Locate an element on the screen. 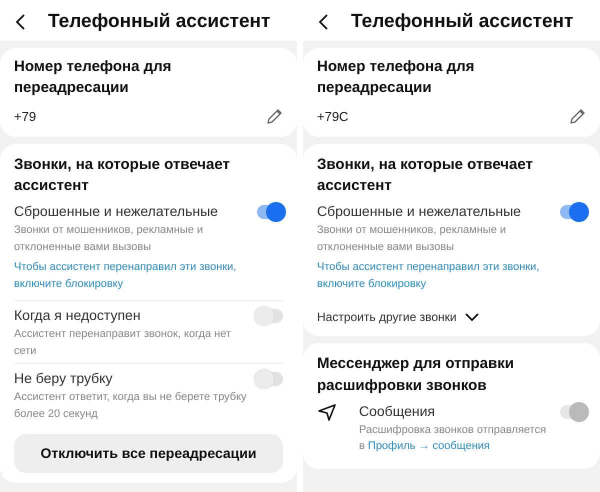 The width and height of the screenshot is (600, 492). disable-button: Отключить все переадресации is located at coordinates (148, 453).